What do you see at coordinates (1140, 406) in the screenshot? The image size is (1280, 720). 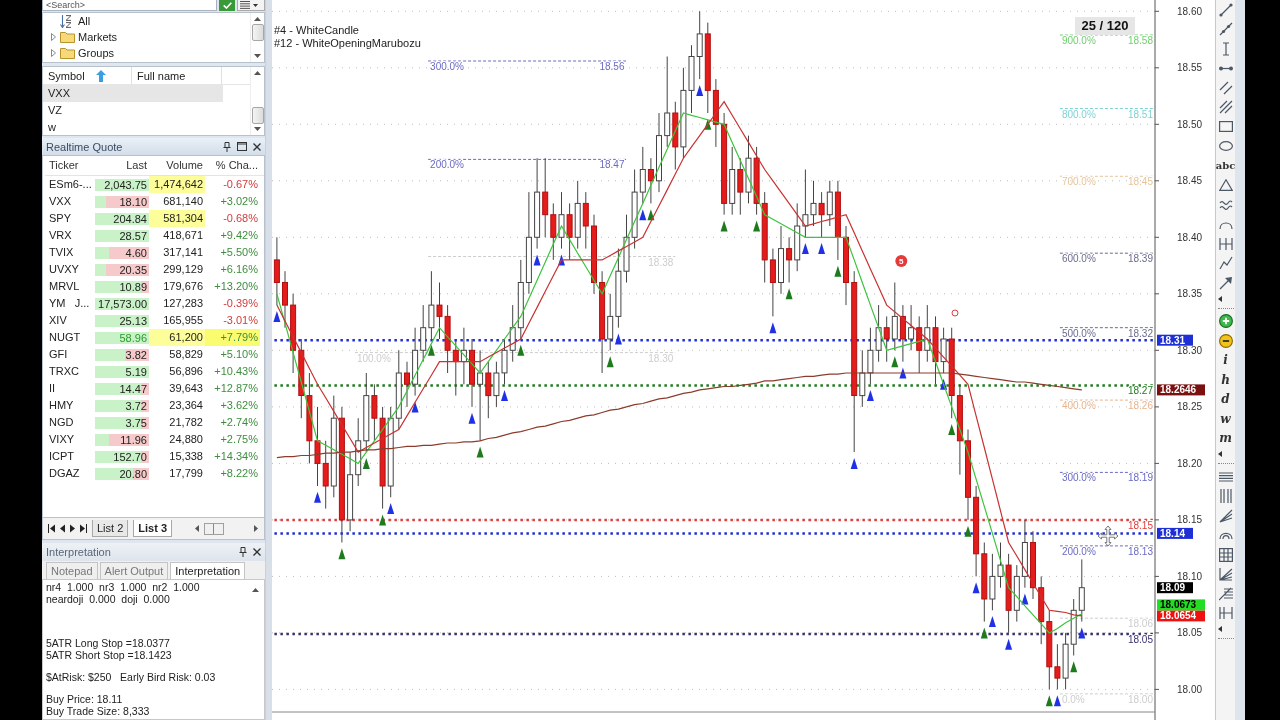 I see `price-label: 18.26` at bounding box center [1140, 406].